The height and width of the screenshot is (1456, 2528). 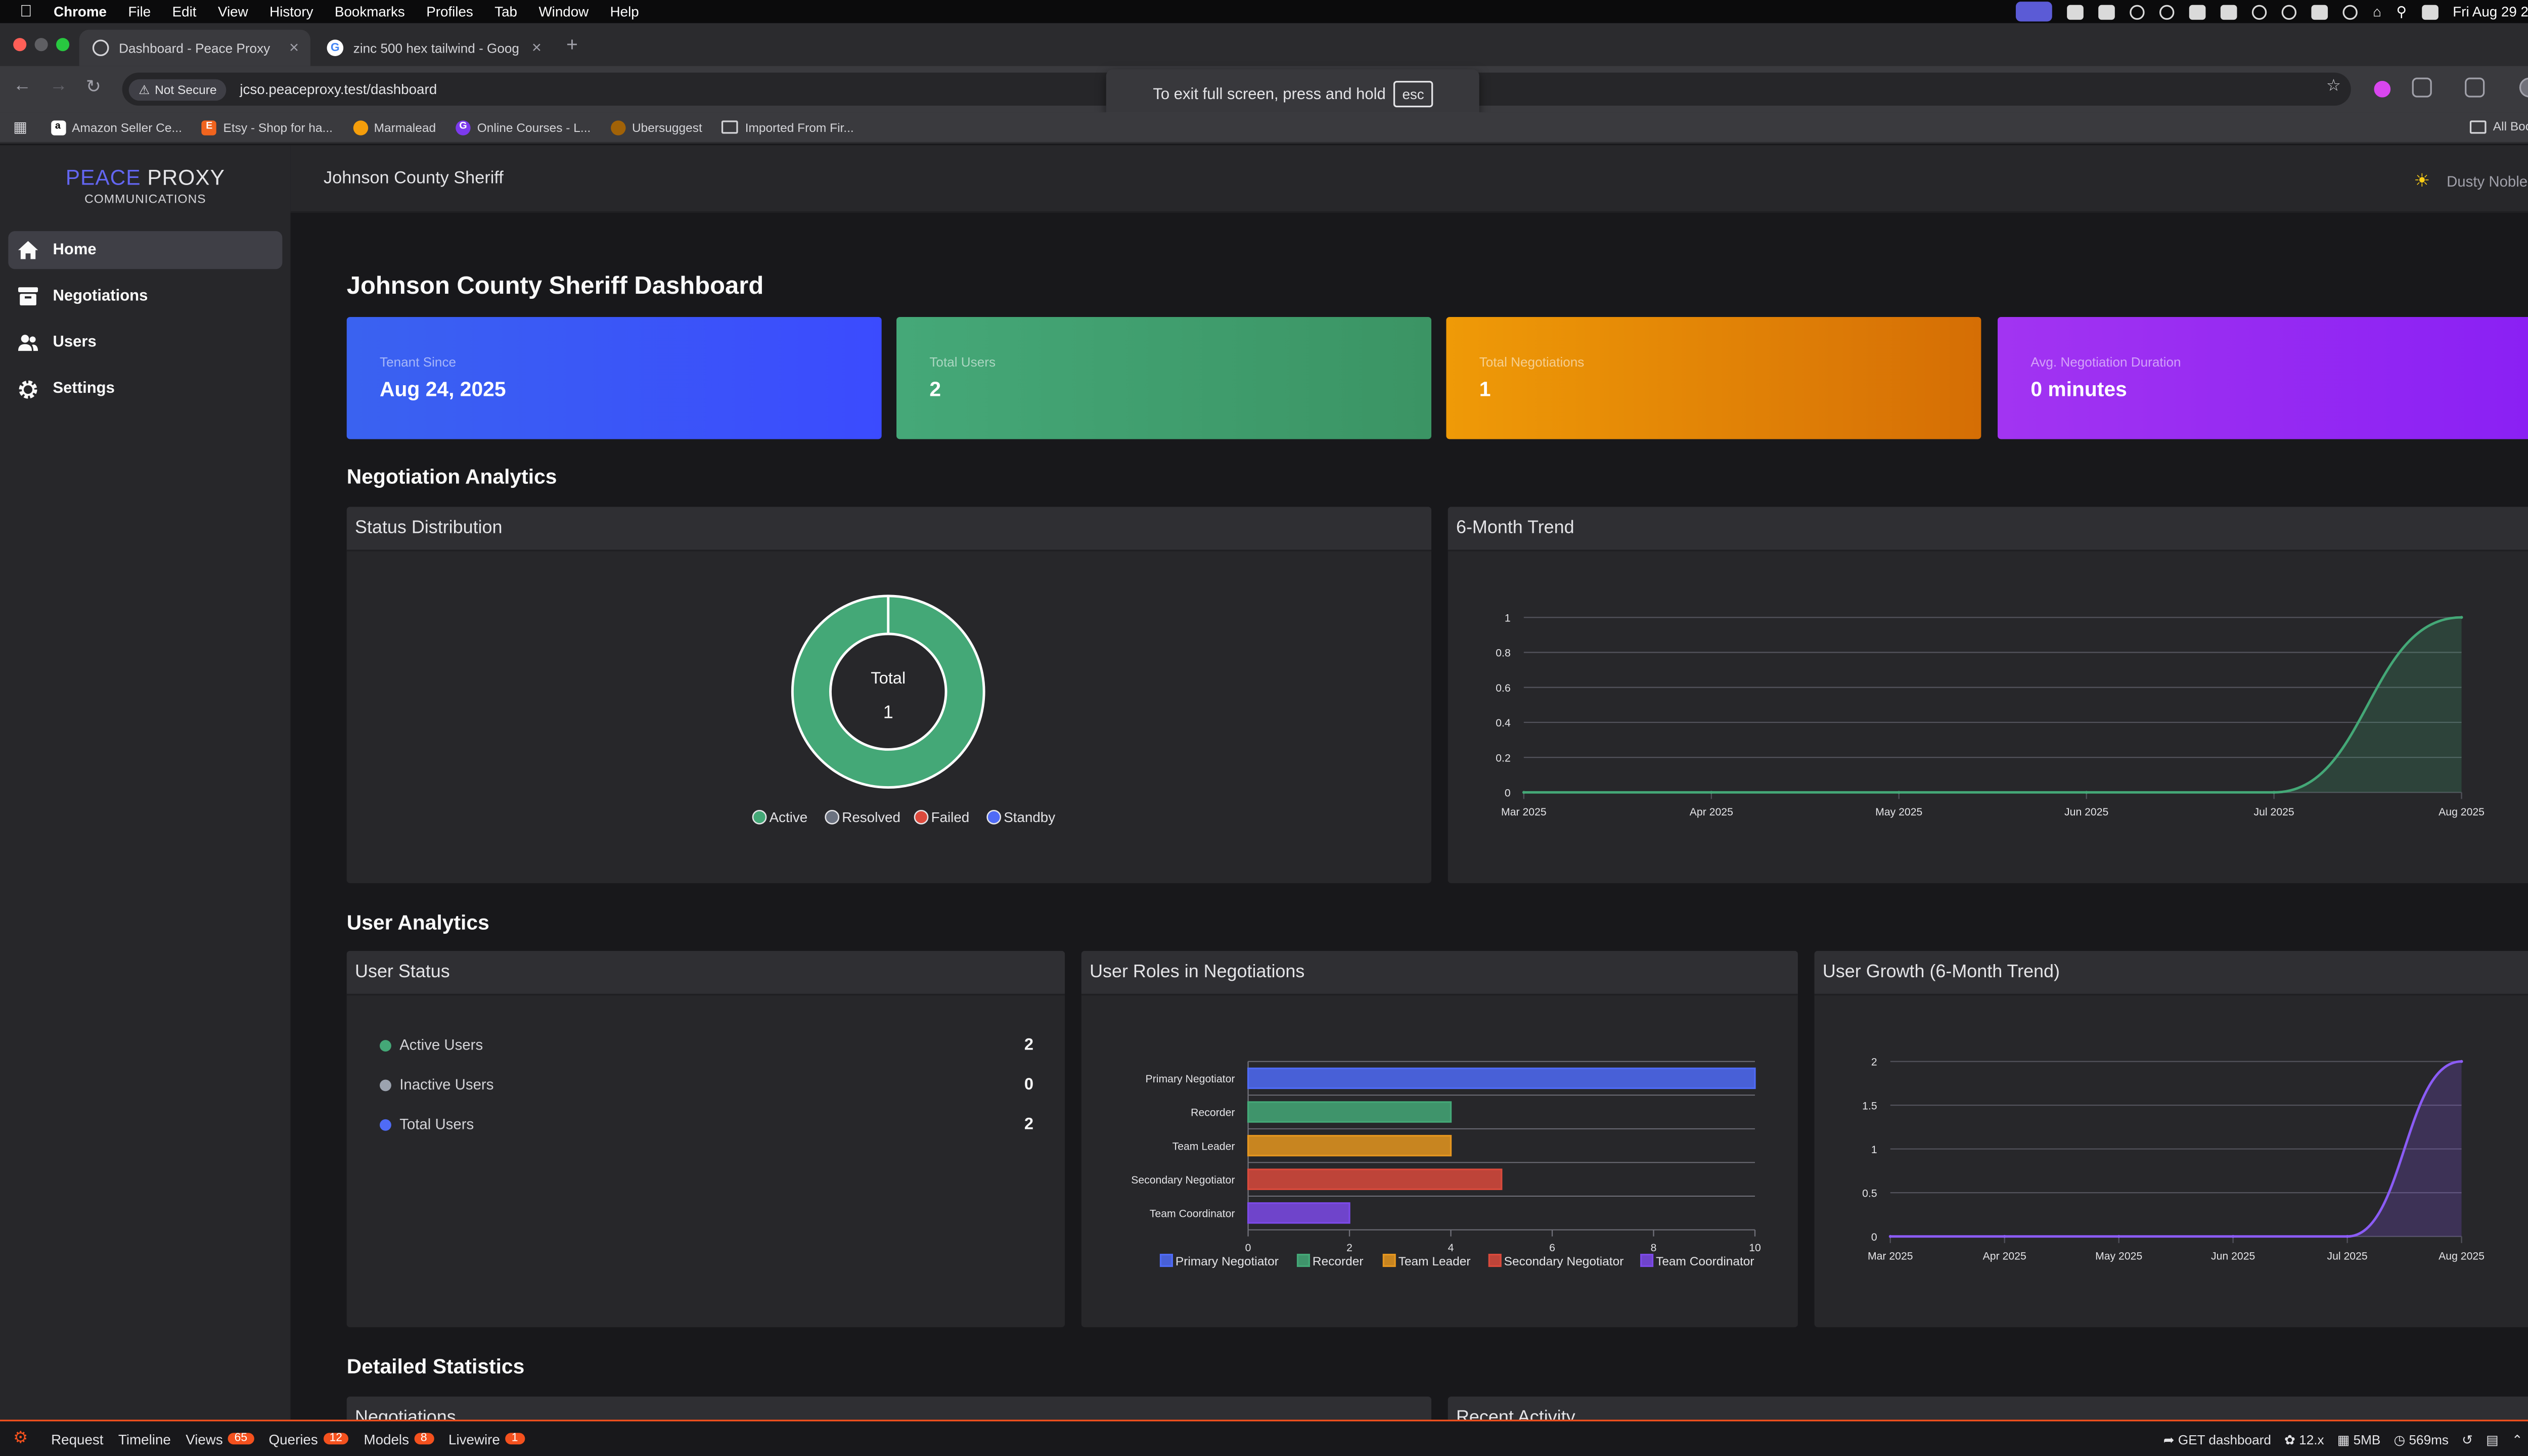 What do you see at coordinates (2429, 11) in the screenshot?
I see `control-center-icon` at bounding box center [2429, 11].